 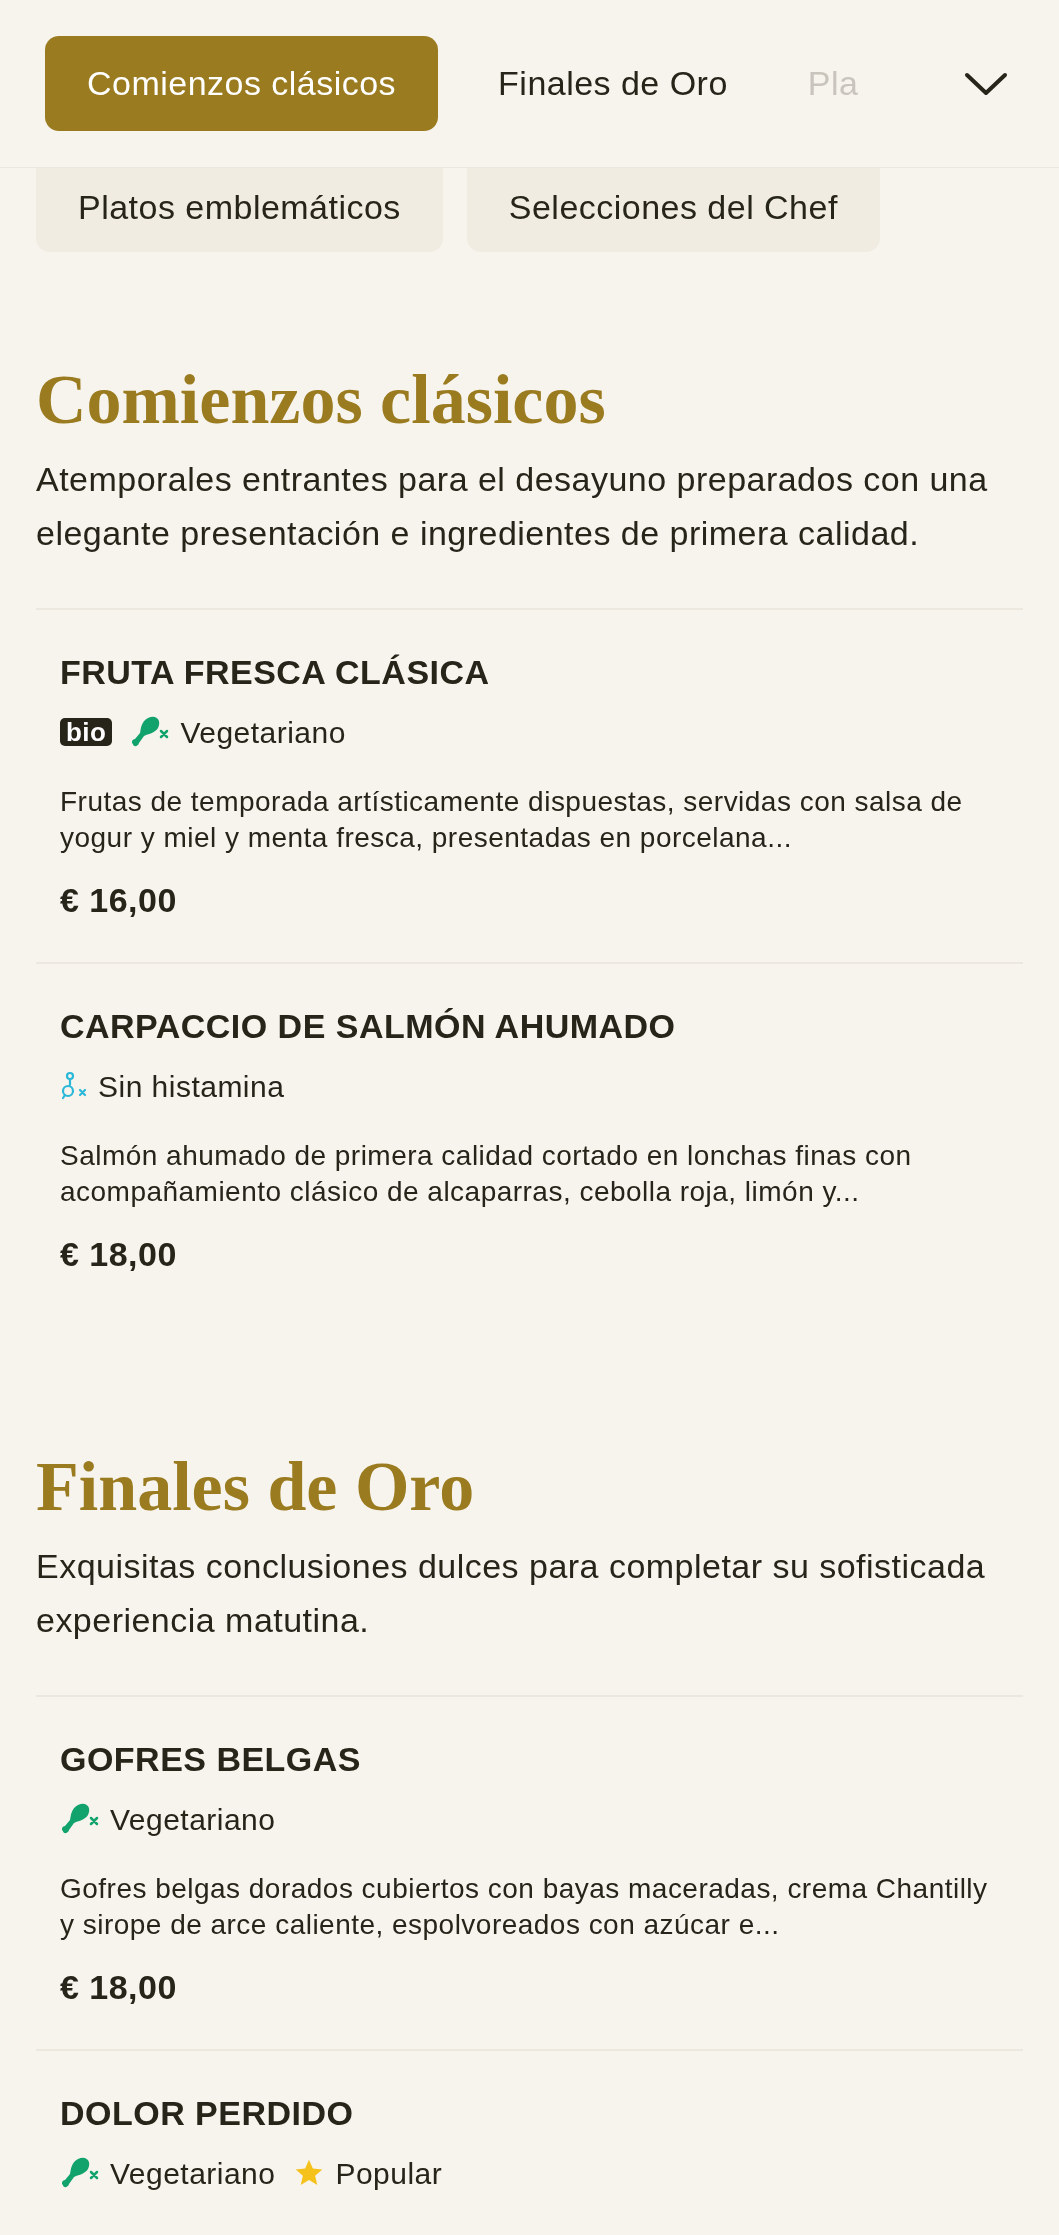 I want to click on organic-badge: bio, so click(x=86, y=732).